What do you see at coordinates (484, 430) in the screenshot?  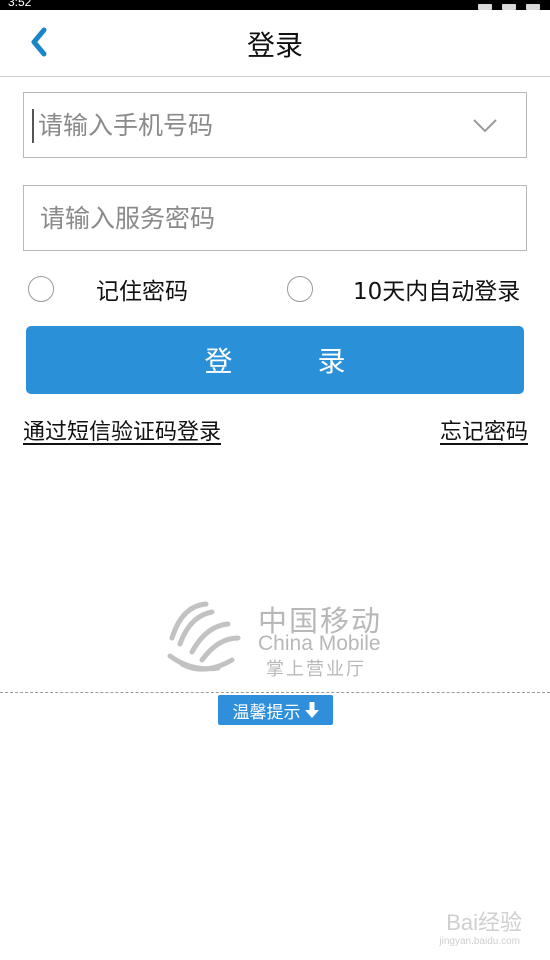 I see `forgot-password-link: 忘记密码` at bounding box center [484, 430].